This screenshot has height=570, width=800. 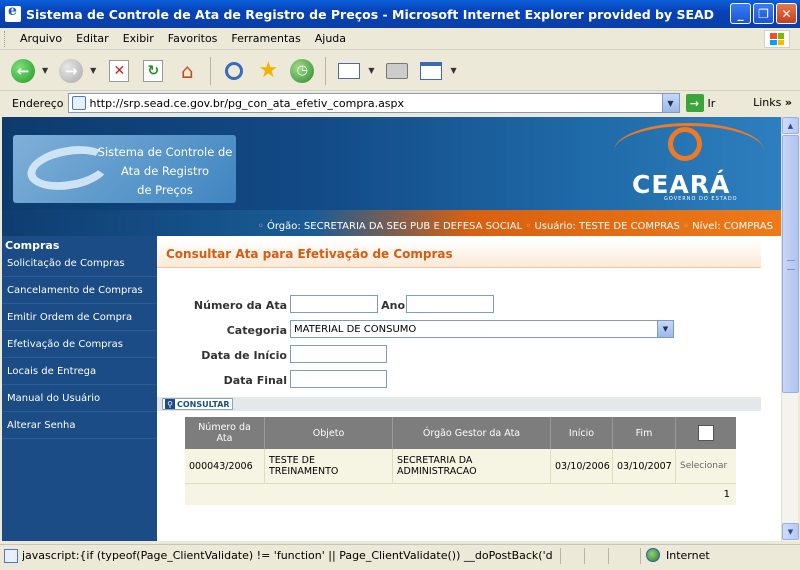 I want to click on sidebar-item-cancelamento: Cancelamento de Compras, so click(x=79, y=290).